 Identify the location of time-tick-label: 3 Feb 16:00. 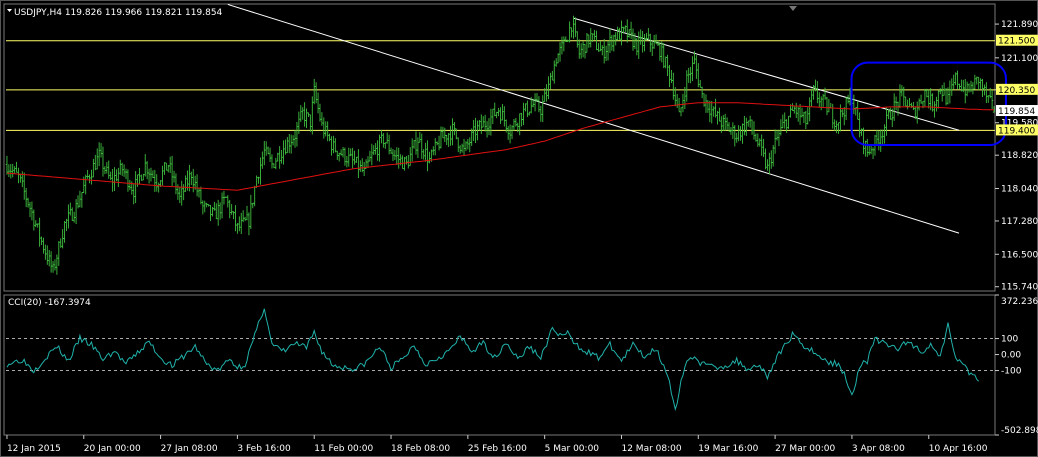
(264, 449).